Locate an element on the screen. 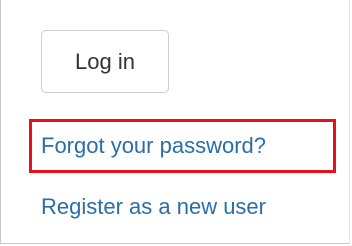 Image resolution: width=352 pixels, height=246 pixels. log-in-button: Log in is located at coordinates (105, 61).